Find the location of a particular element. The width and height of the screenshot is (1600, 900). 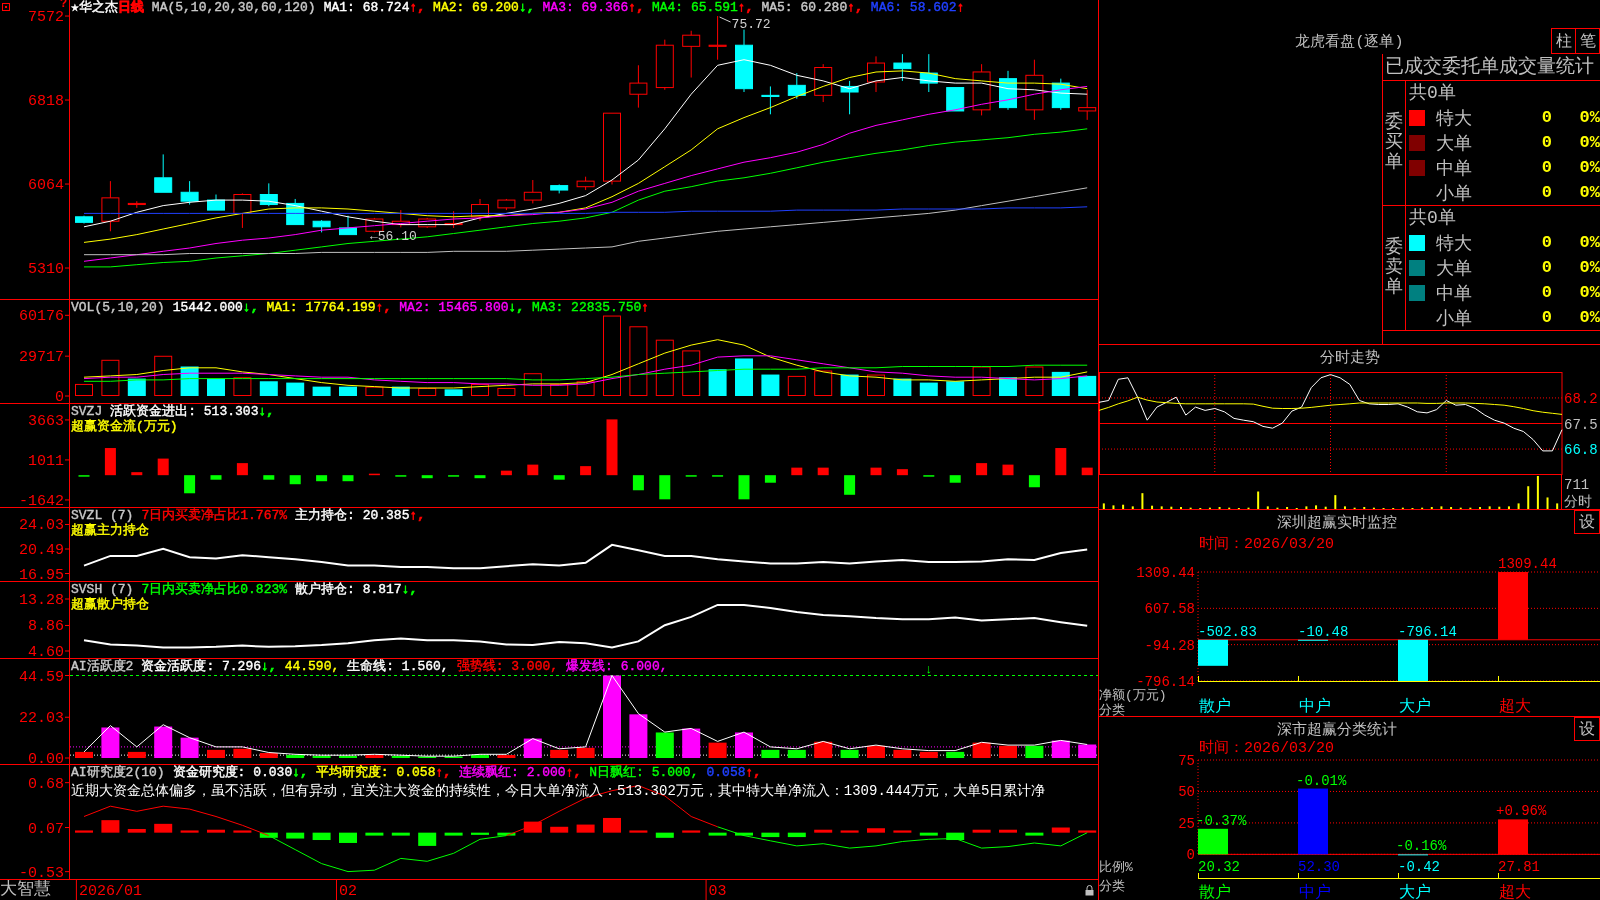

indicator-label: N日飘红: 5.000, is located at coordinates (644, 772).